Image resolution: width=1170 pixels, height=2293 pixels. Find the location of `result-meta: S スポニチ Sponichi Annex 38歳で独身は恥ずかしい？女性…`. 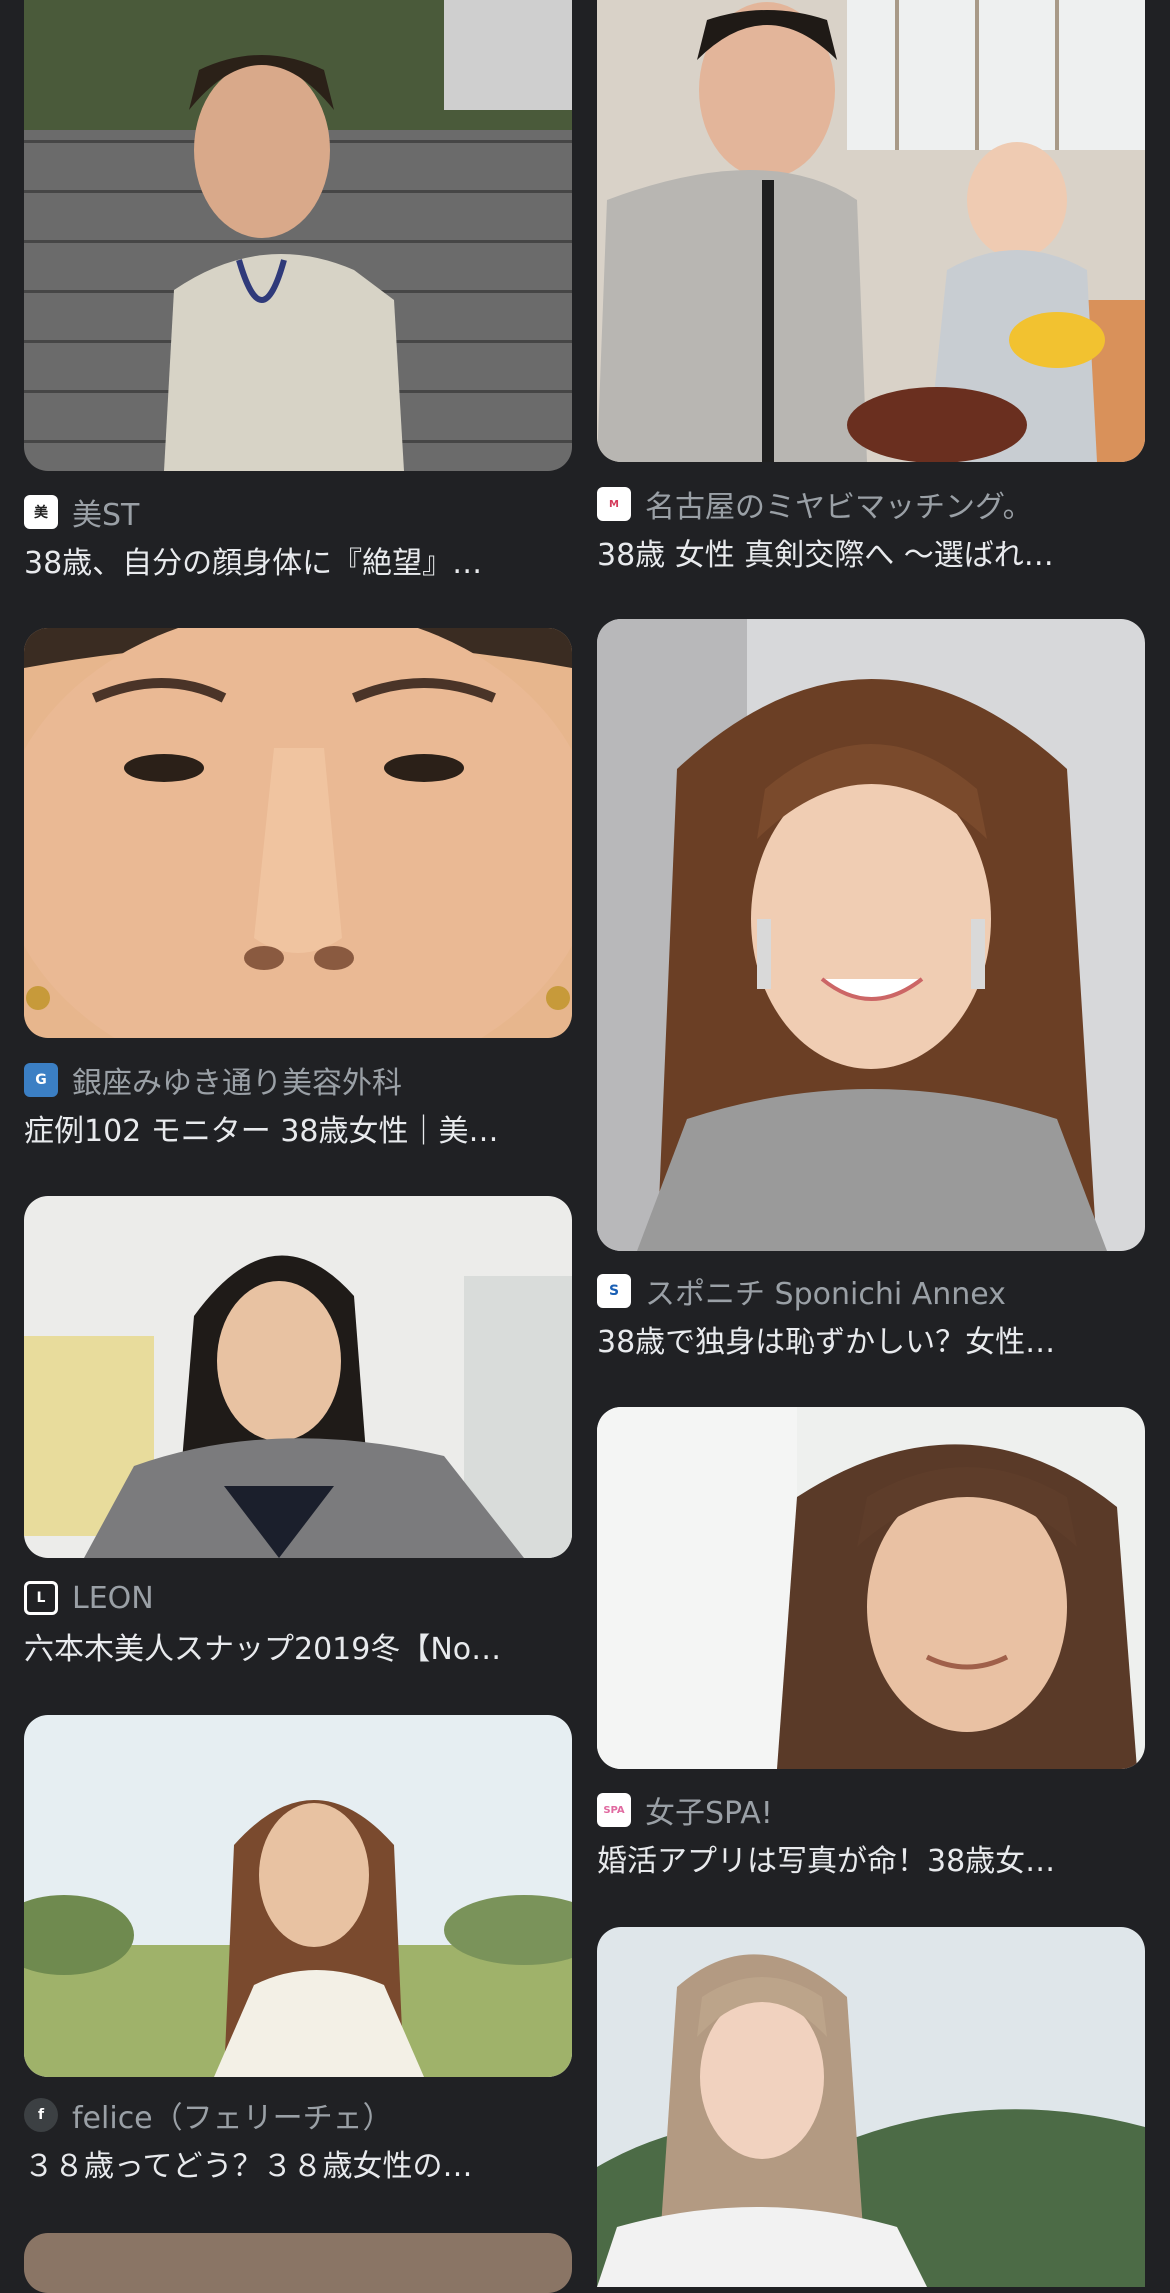

result-meta: S スポニチ Sponichi Annex 38歳で独身は恥ずかしい？女性… is located at coordinates (871, 1318).